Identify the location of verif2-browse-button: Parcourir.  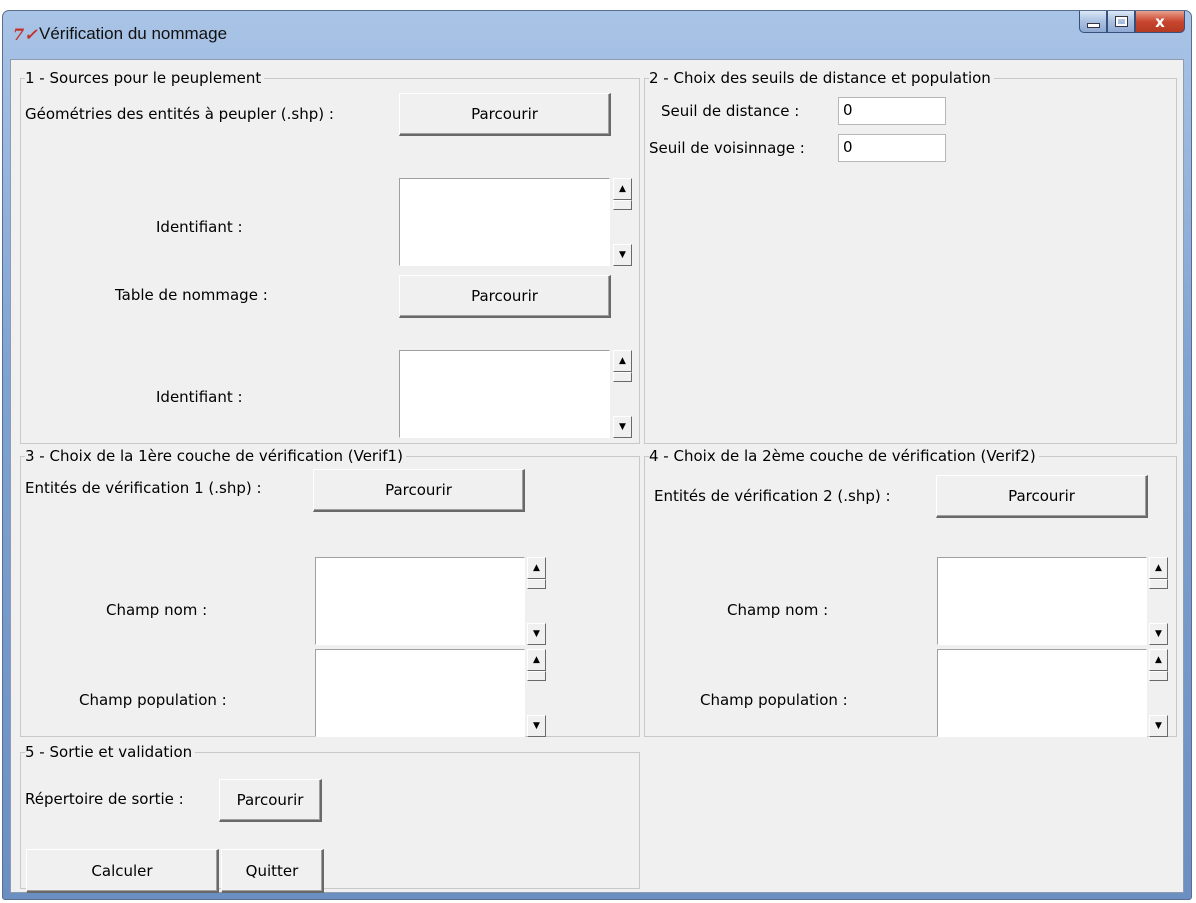
(1042, 496).